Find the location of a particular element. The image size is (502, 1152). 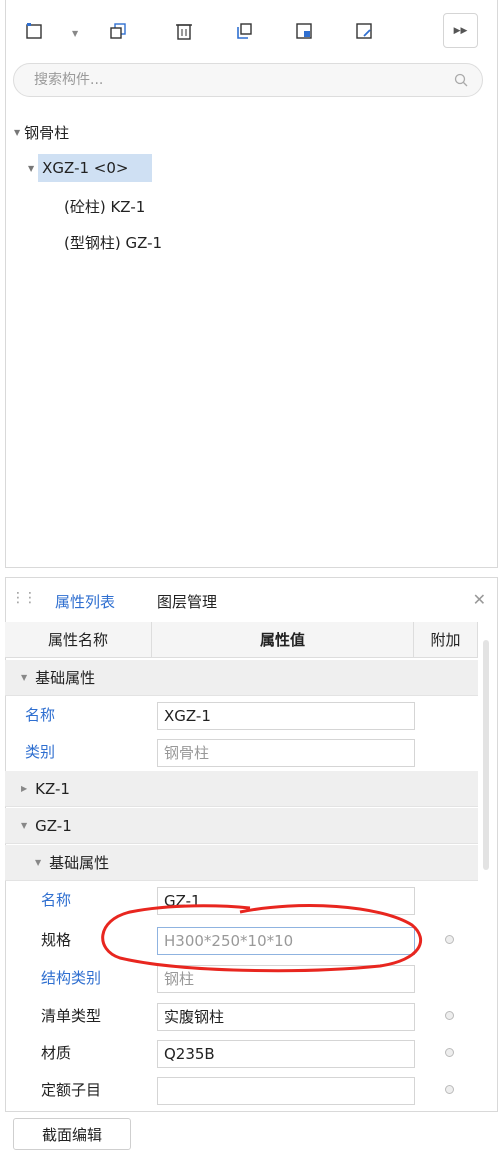

delete-icon is located at coordinates (183, 31).